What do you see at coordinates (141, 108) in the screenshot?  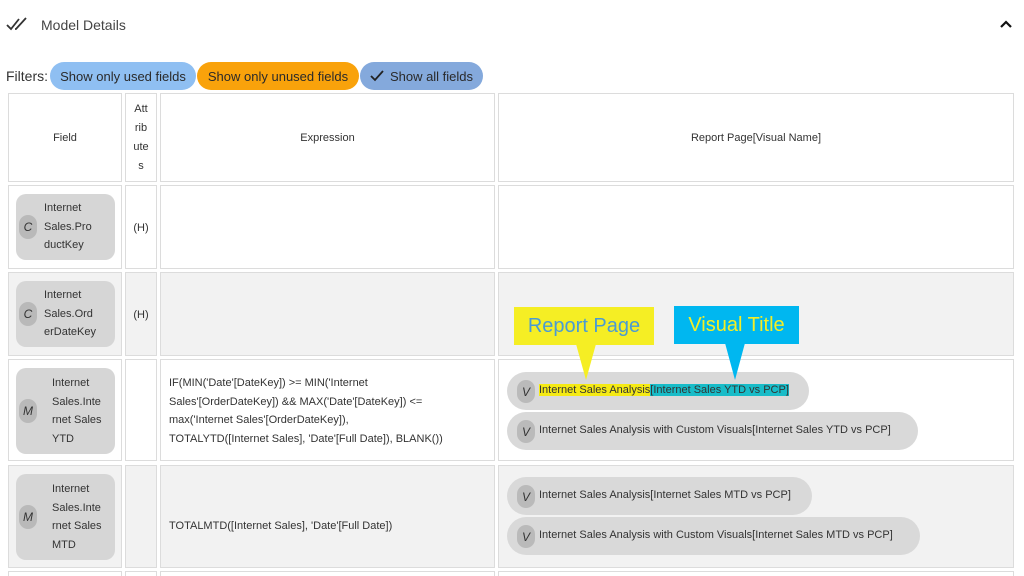 I see `header-line: Att` at bounding box center [141, 108].